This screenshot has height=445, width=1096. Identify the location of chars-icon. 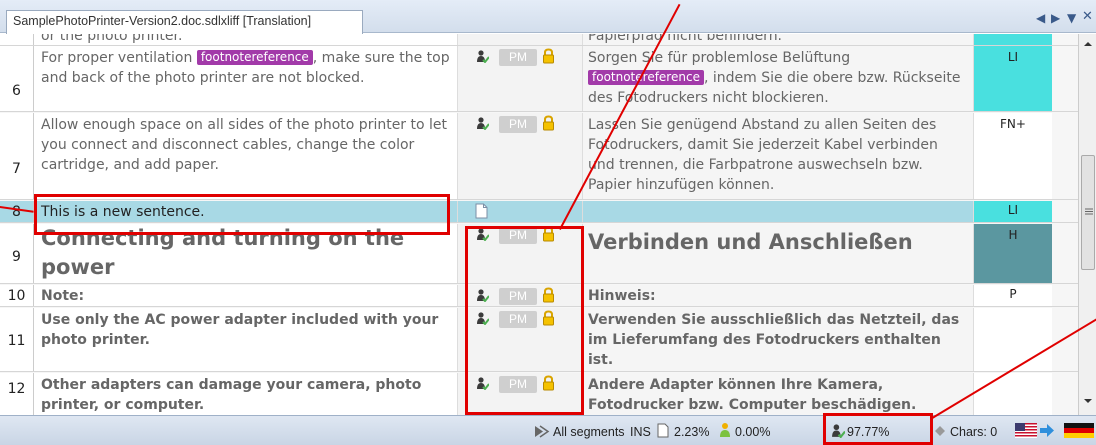
(940, 431).